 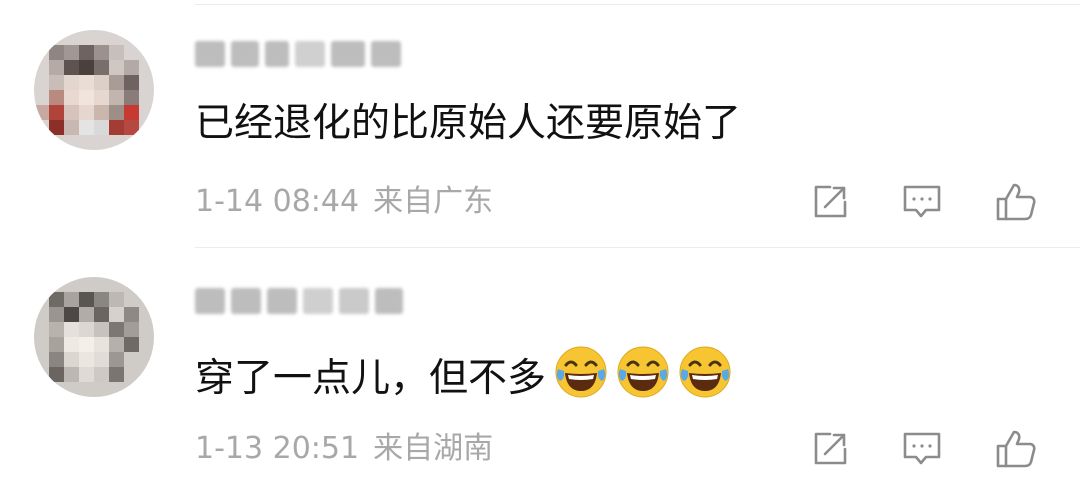 I want to click on comment-text: 已经退化的比原始人还要原始了, so click(x=468, y=124).